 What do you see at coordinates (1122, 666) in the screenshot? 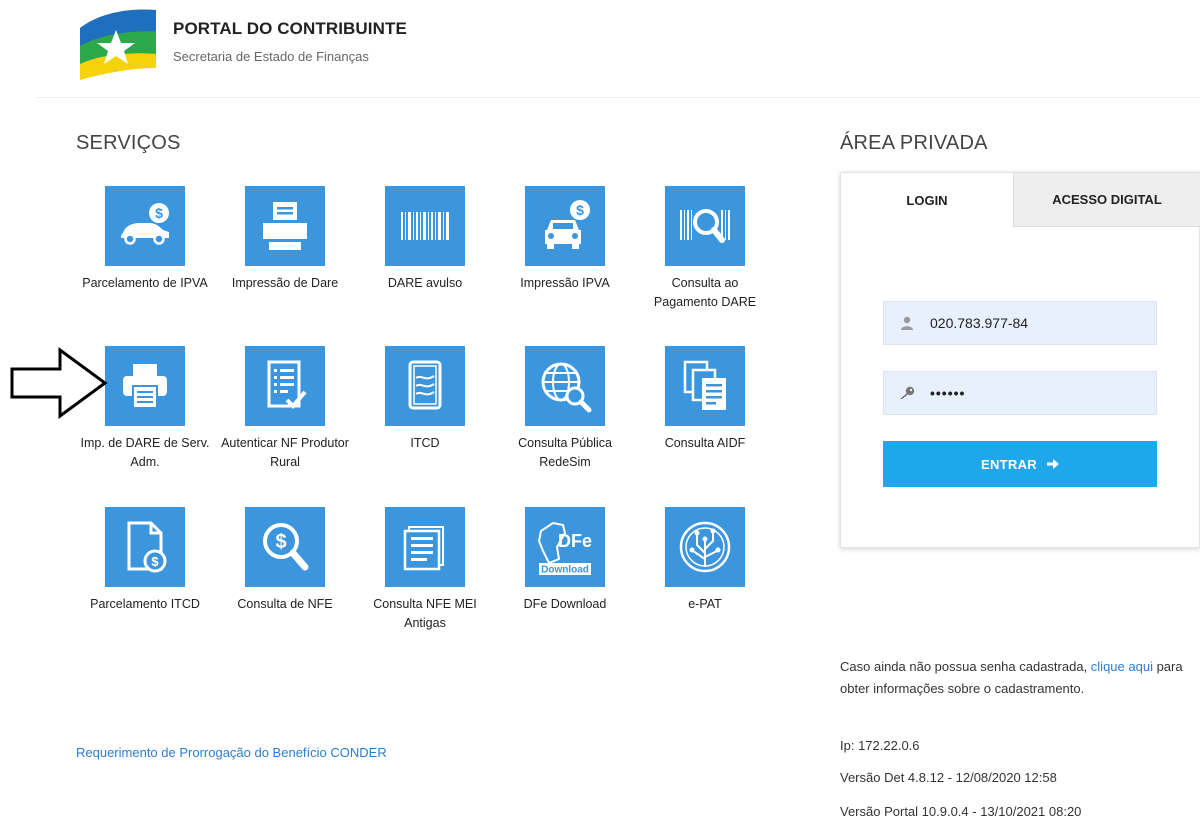
I see `click-here-link: clique aqui` at bounding box center [1122, 666].